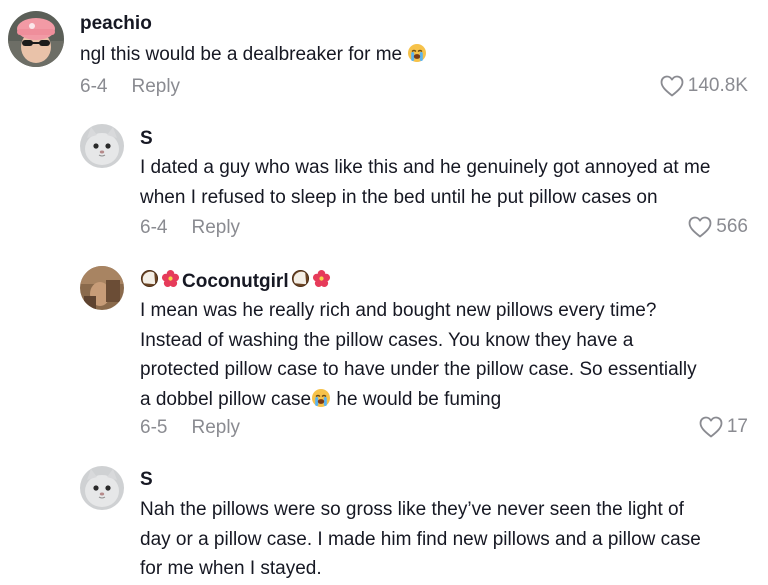  Describe the element at coordinates (190, 428) in the screenshot. I see `comment-meta: 6-5 Reply` at that location.